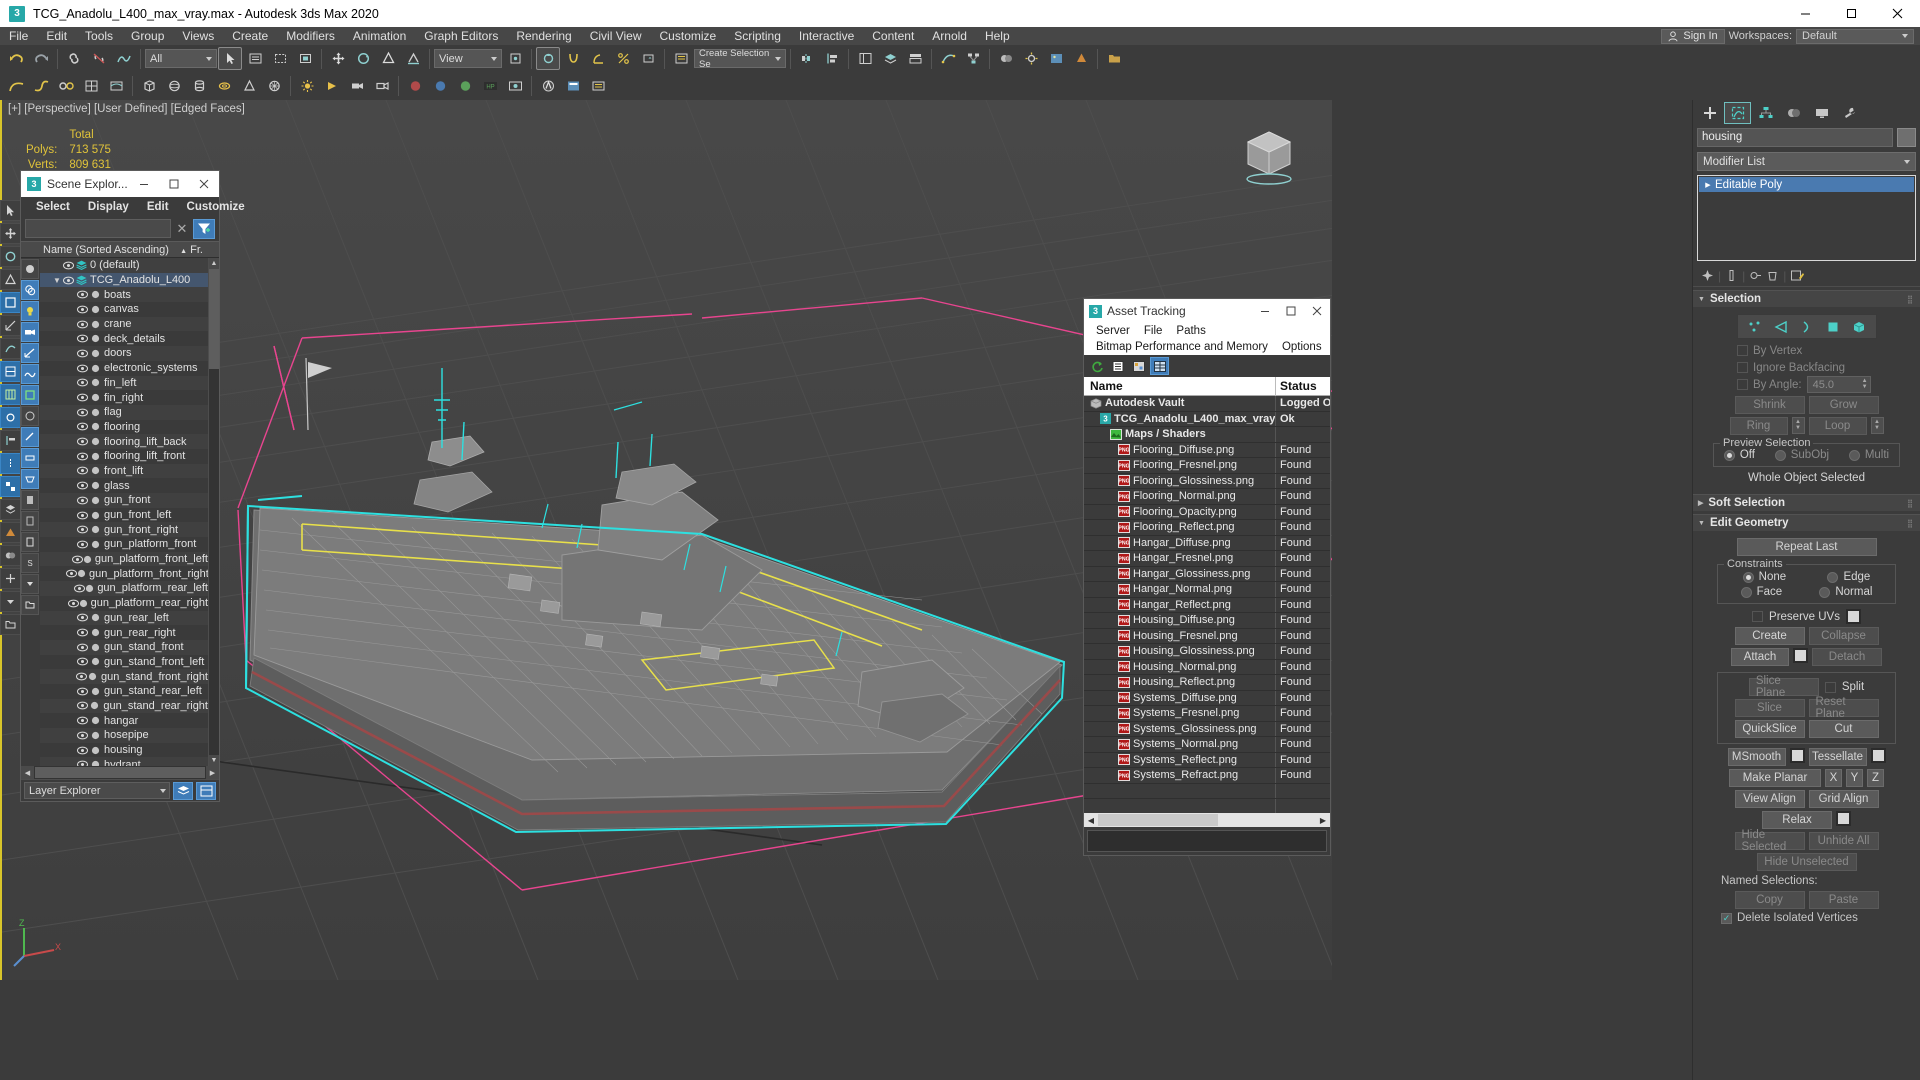 Image resolution: width=1920 pixels, height=1080 pixels. Describe the element at coordinates (1207, 386) in the screenshot. I see `asset-tracking-column-header: Name Status` at that location.